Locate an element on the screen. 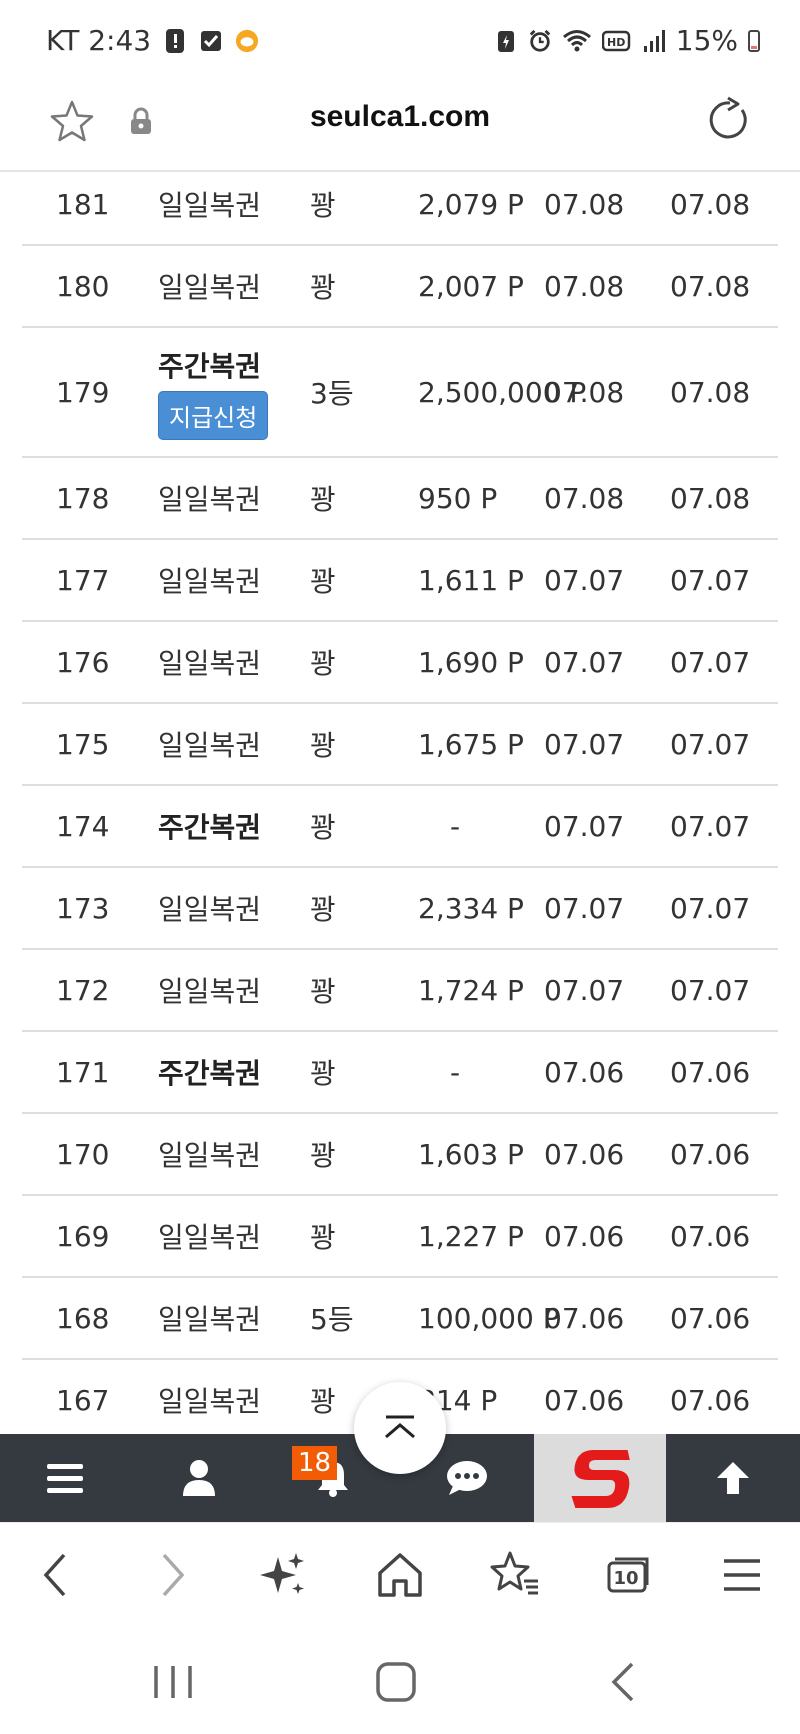 The height and width of the screenshot is (1734, 800). browser-menu-icon is located at coordinates (742, 1575).